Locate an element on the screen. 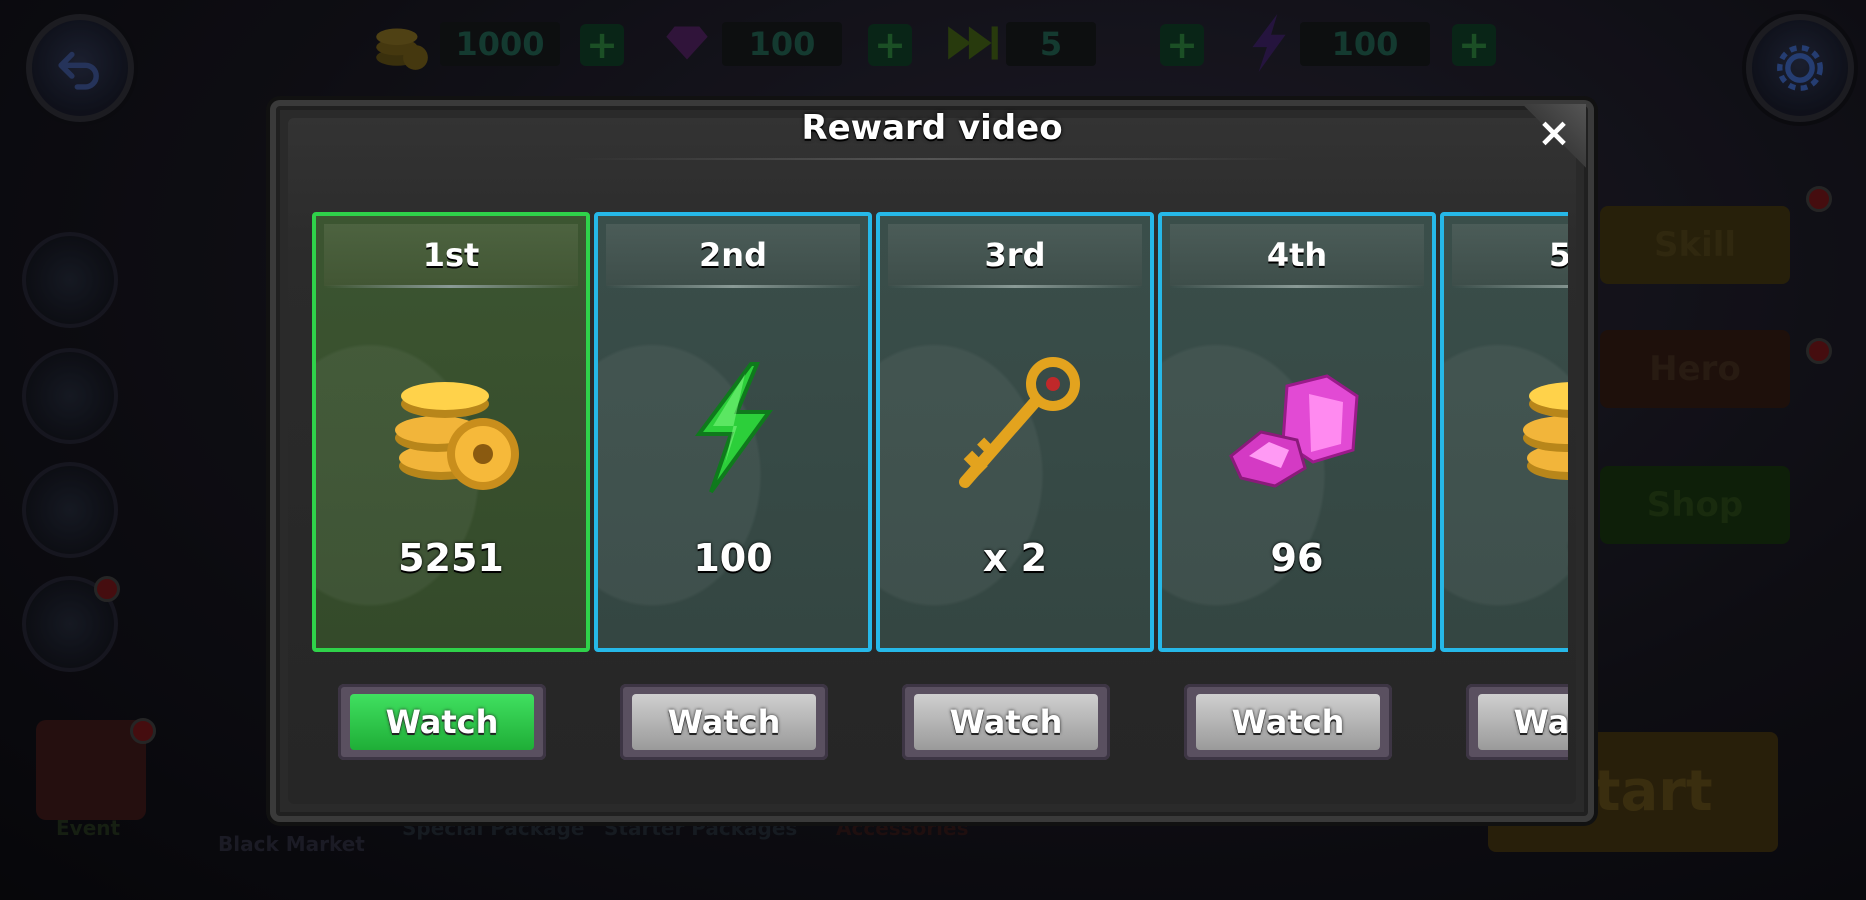  skip-amount: 5 is located at coordinates (1051, 44).